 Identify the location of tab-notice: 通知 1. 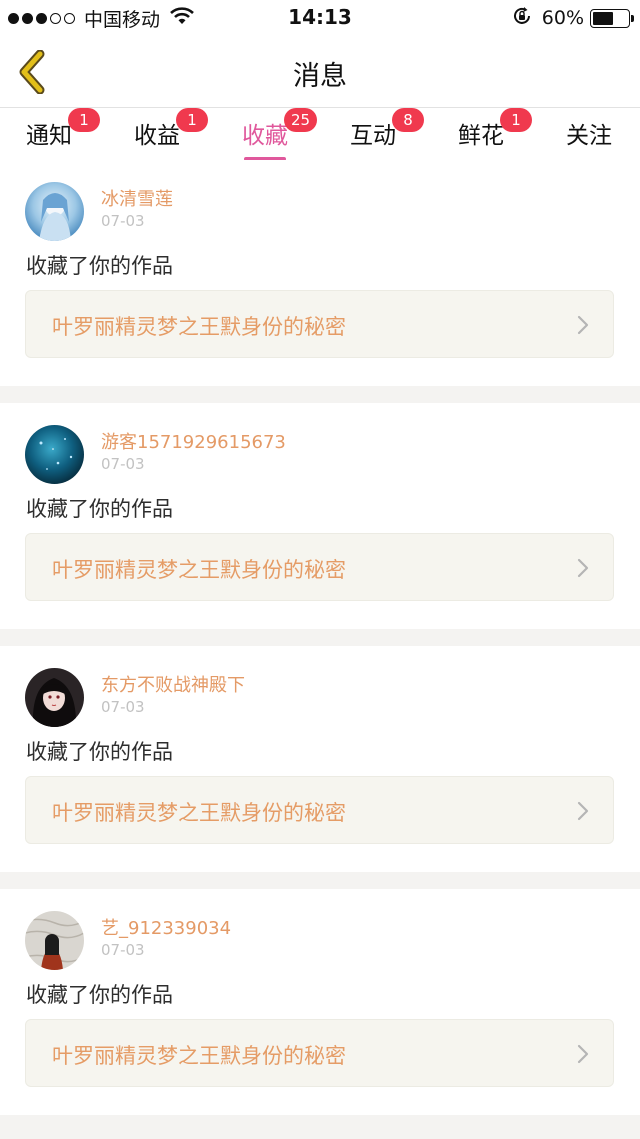
(63, 129).